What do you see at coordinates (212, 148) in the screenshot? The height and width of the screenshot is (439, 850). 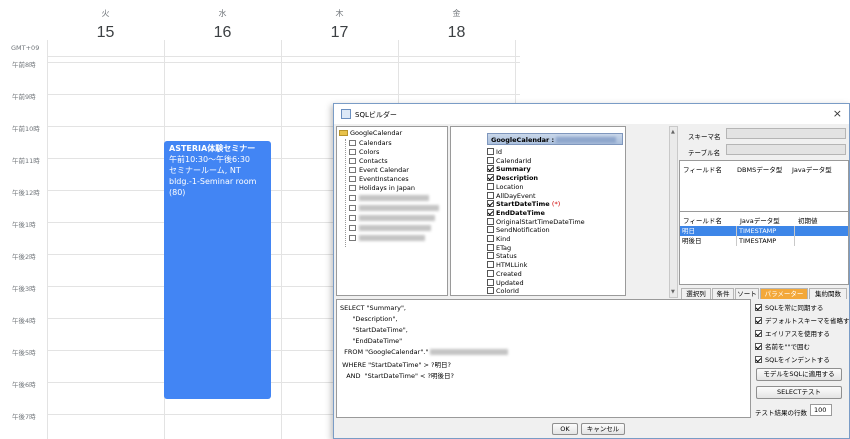 I see `event-title: ASTERIA体験セミナー` at bounding box center [212, 148].